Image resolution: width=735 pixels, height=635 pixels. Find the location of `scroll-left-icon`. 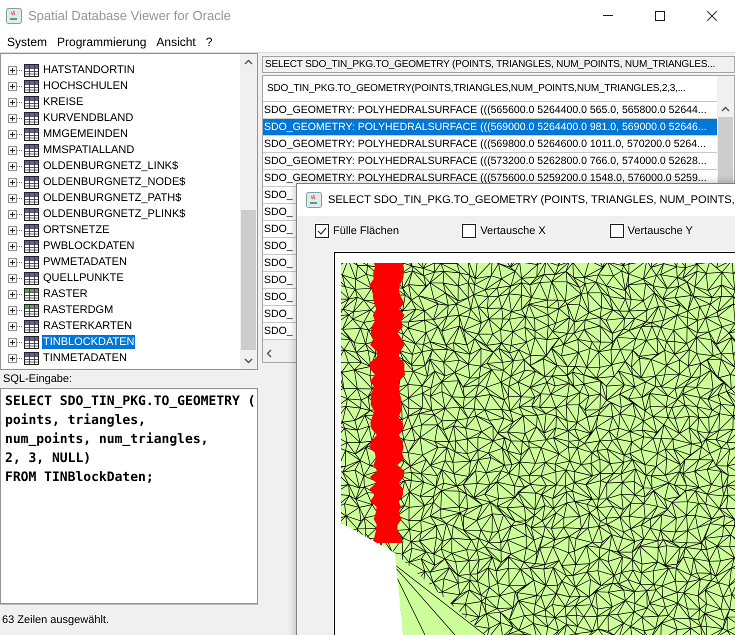

scroll-left-icon is located at coordinates (269, 353).